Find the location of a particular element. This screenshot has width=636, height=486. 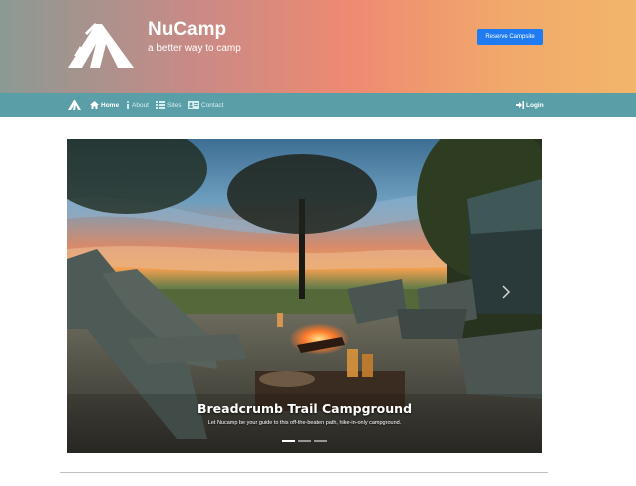

nav-item-sites: Sites is located at coordinates (168, 105).